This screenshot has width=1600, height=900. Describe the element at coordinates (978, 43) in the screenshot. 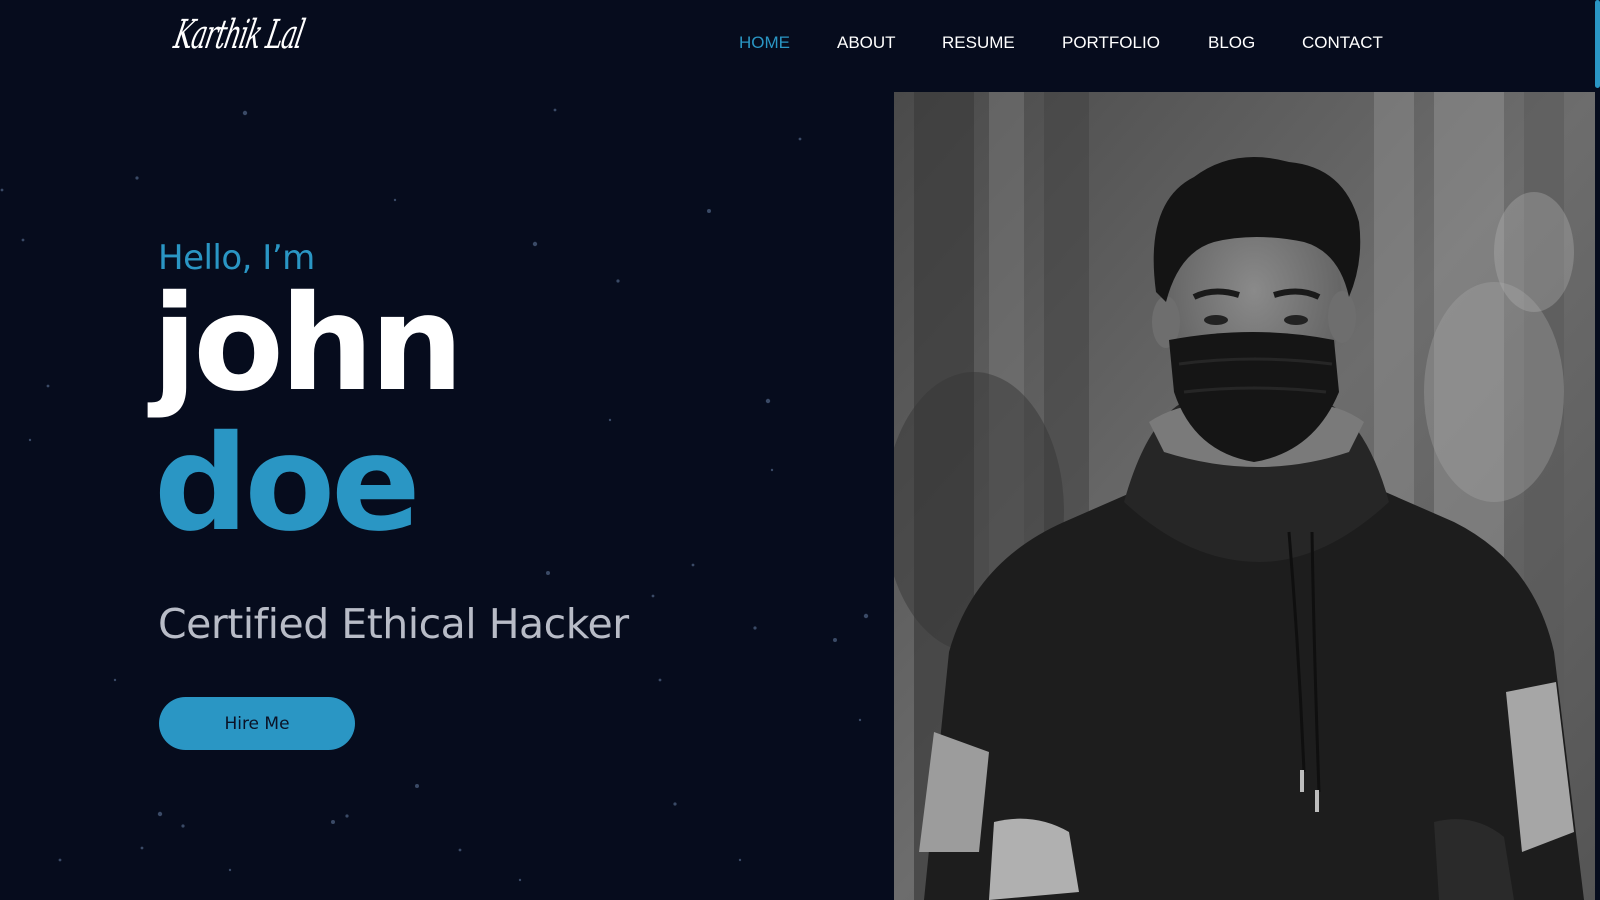

I see `nav-item-resume: RESUME` at that location.